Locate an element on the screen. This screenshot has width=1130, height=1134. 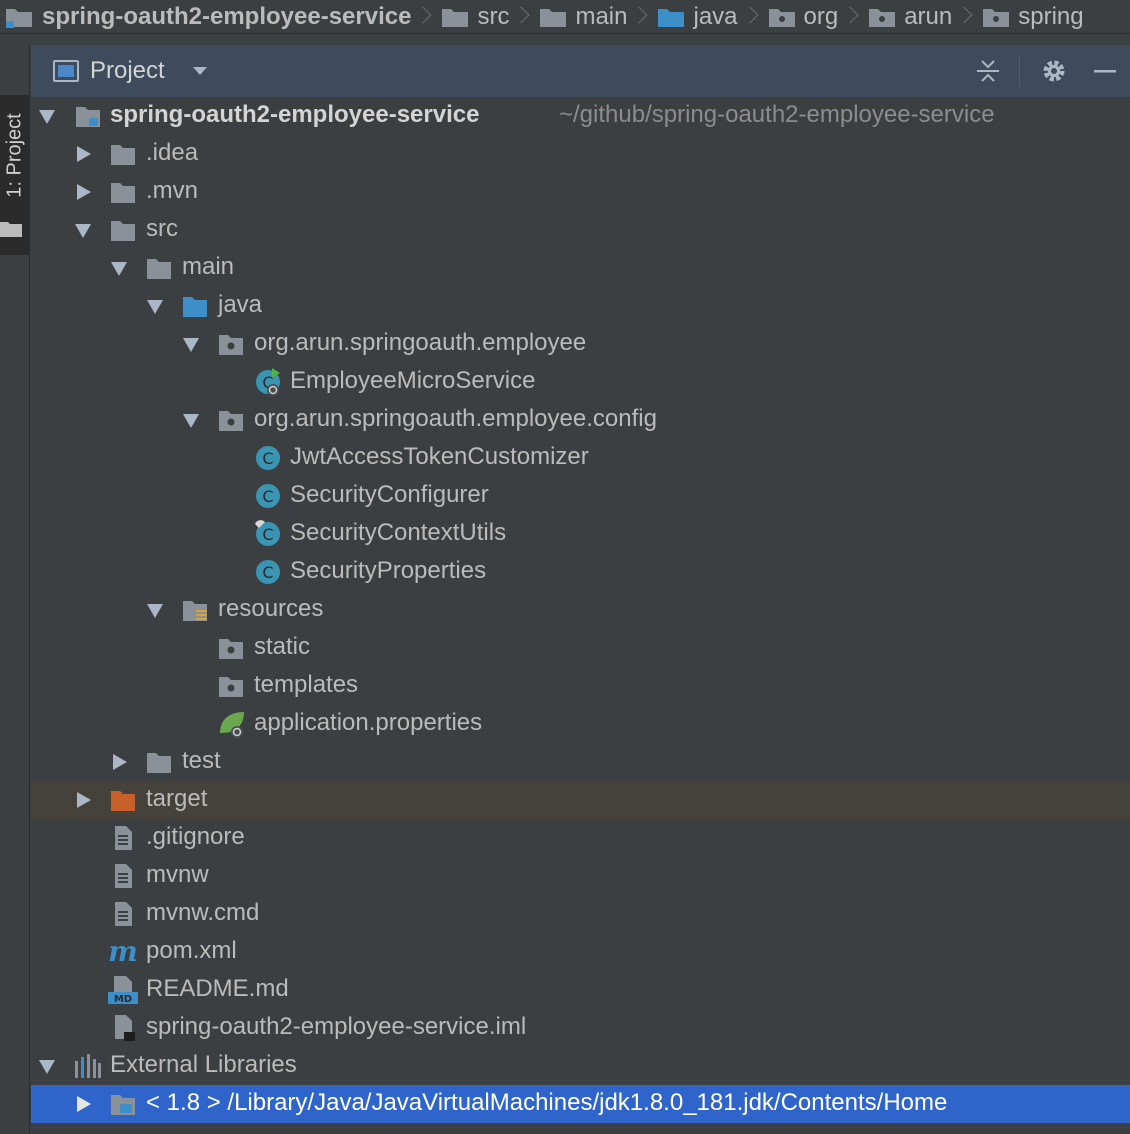
tree-row-gitignore: .gitignore is located at coordinates (580, 838).